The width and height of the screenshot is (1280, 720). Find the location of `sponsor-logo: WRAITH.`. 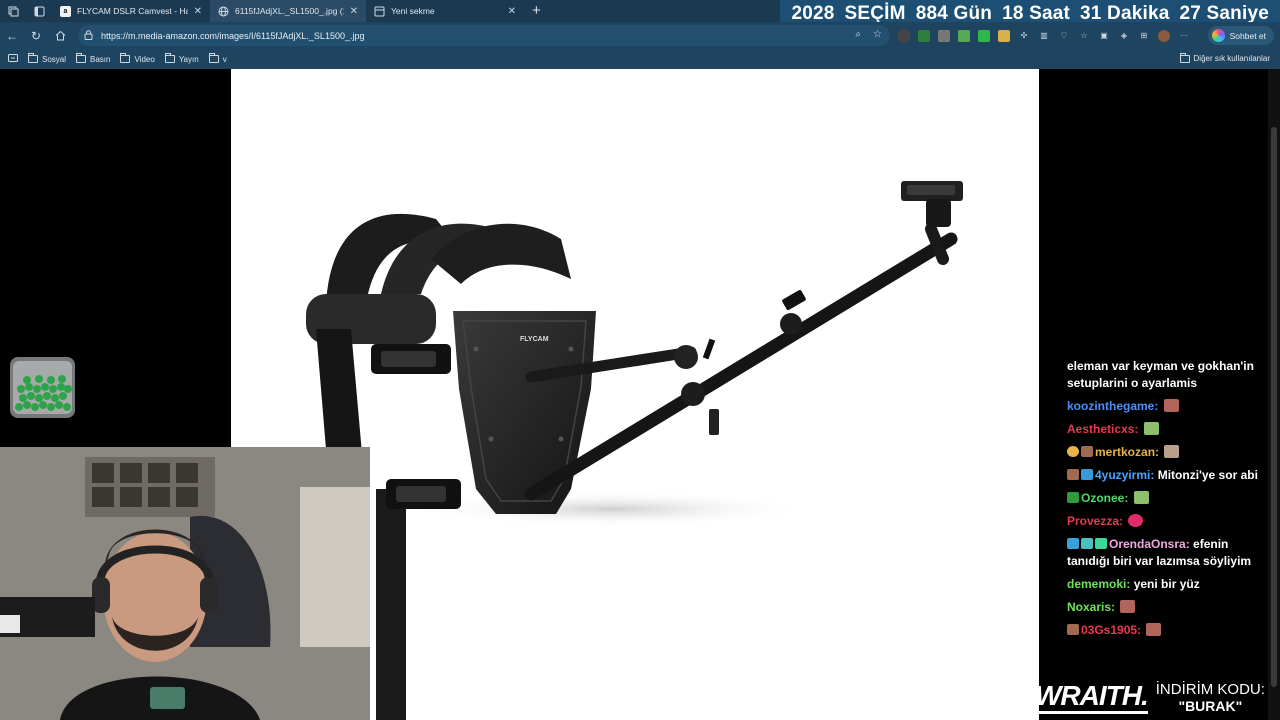

sponsor-logo: WRAITH. is located at coordinates (1092, 697).